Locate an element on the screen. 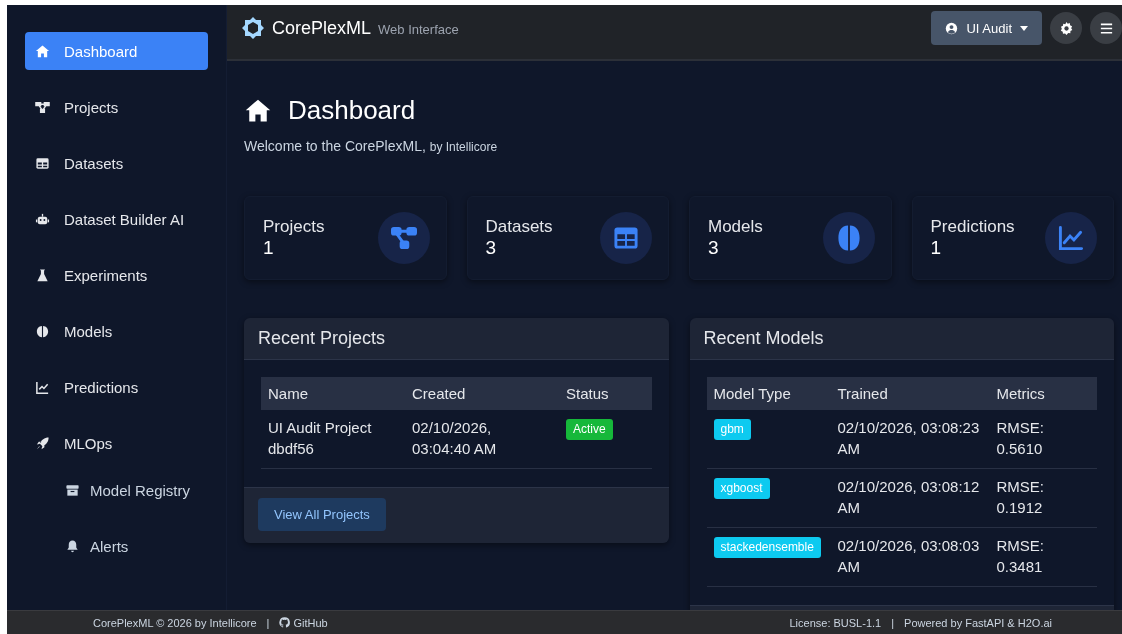 This screenshot has width=1122, height=634. rocket-icon is located at coordinates (42, 443).